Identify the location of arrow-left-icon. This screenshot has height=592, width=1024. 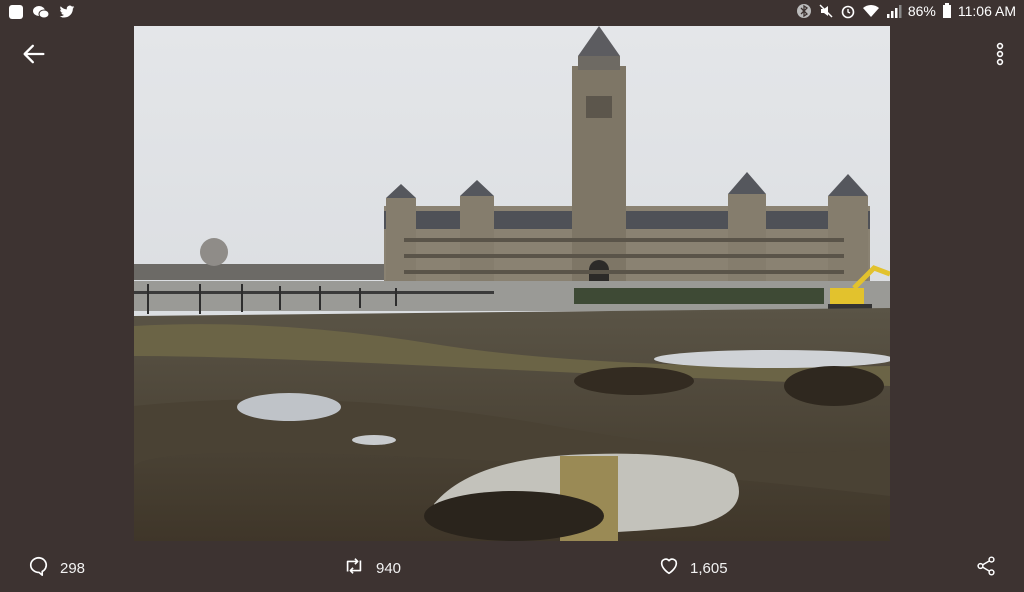
(34, 58).